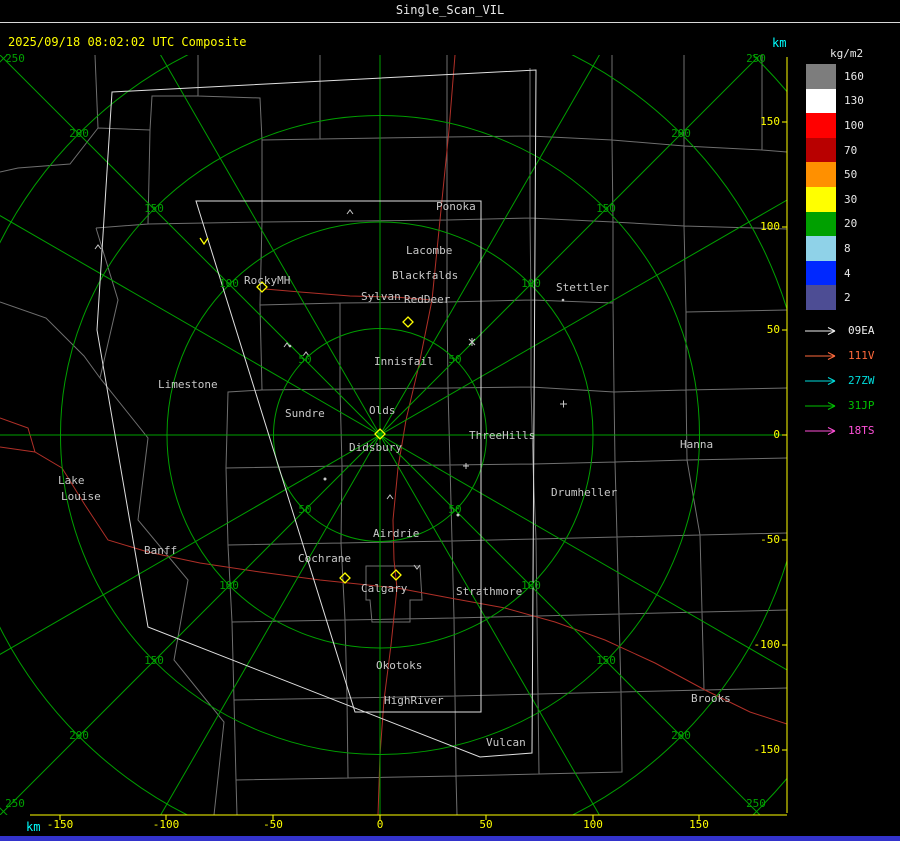  I want to click on city-label: Lake, so click(71, 480).